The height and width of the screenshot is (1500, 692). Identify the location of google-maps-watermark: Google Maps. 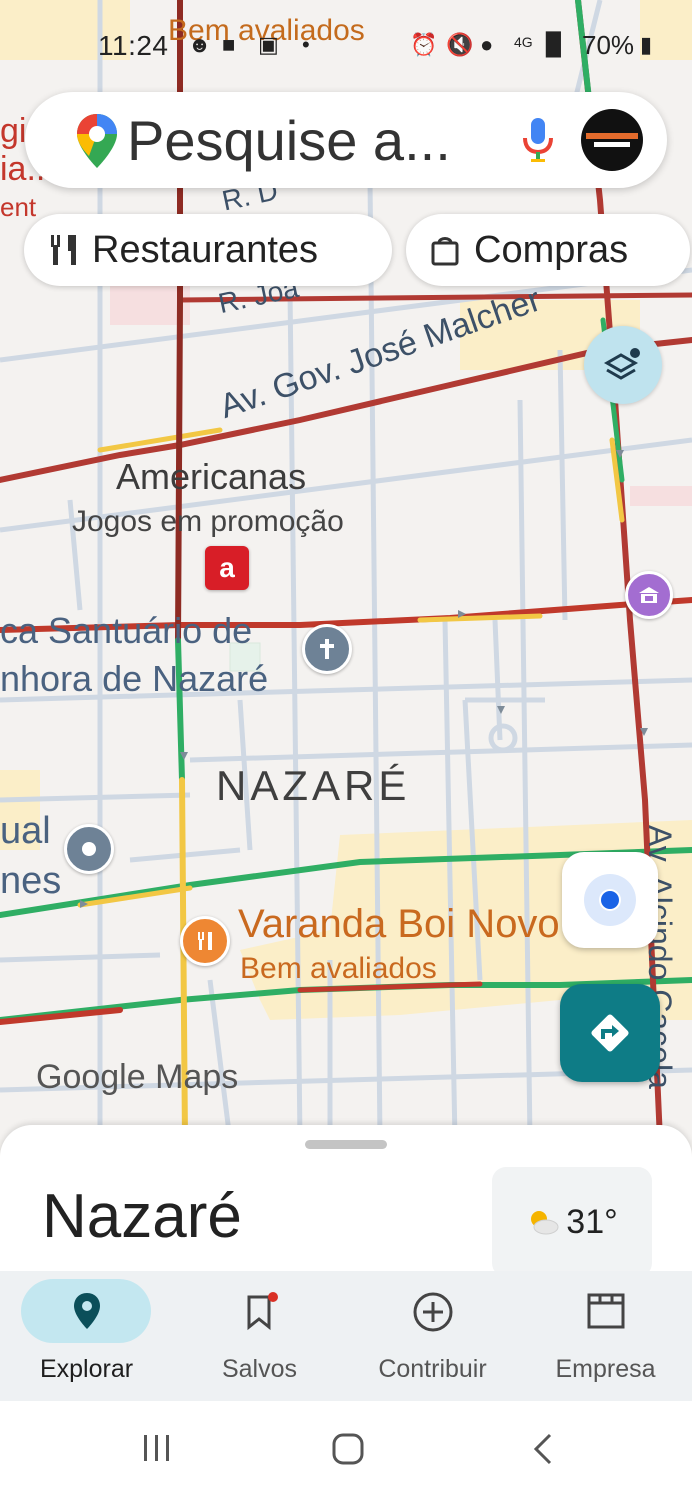
(137, 1077).